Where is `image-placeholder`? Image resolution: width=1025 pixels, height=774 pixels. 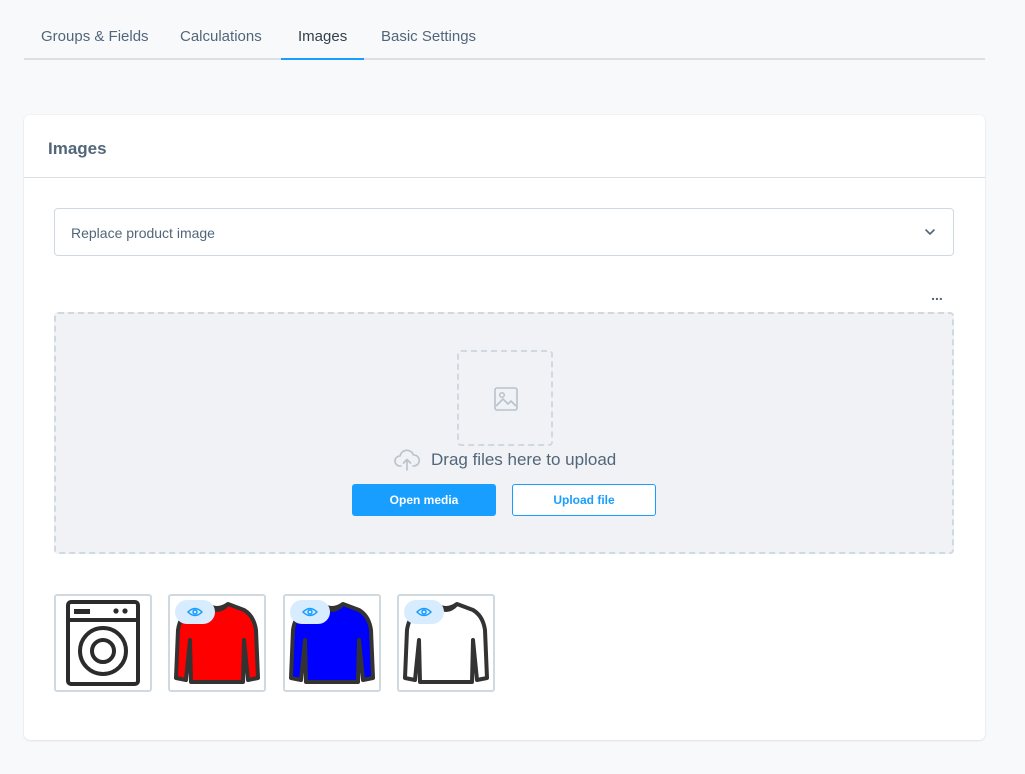 image-placeholder is located at coordinates (505, 398).